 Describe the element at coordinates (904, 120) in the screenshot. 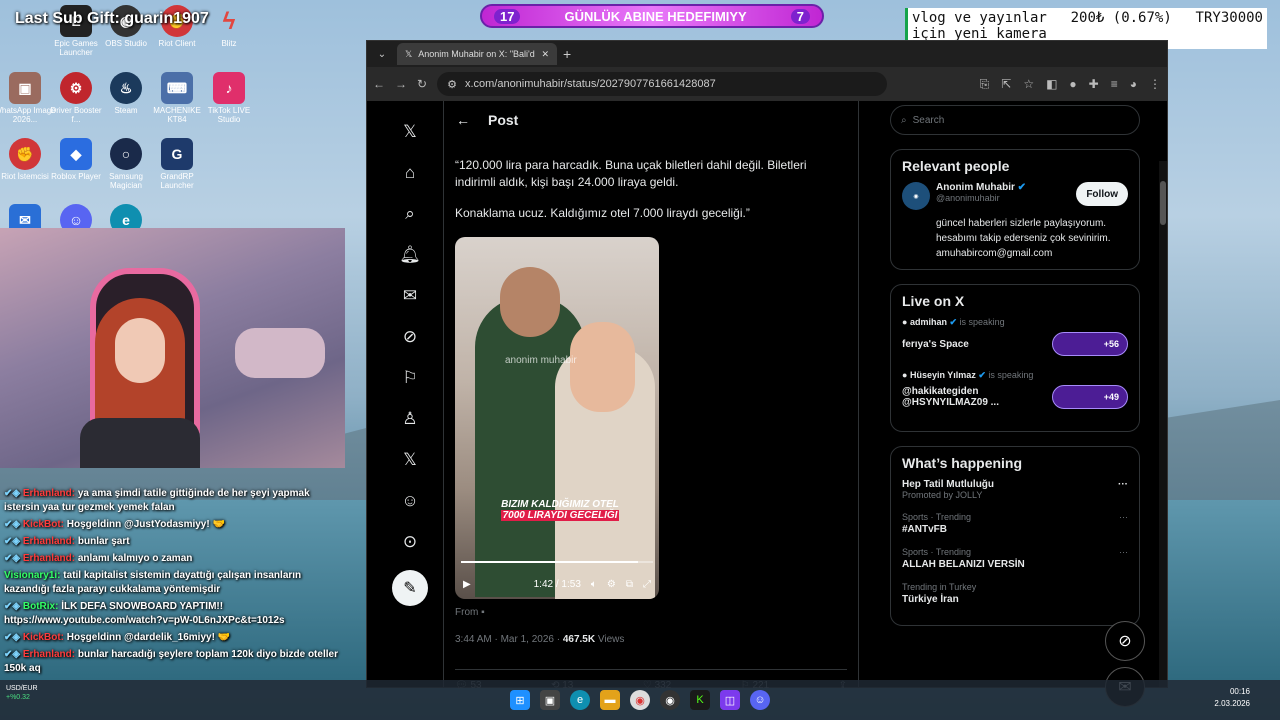

I see `search-icon: ⌕` at that location.